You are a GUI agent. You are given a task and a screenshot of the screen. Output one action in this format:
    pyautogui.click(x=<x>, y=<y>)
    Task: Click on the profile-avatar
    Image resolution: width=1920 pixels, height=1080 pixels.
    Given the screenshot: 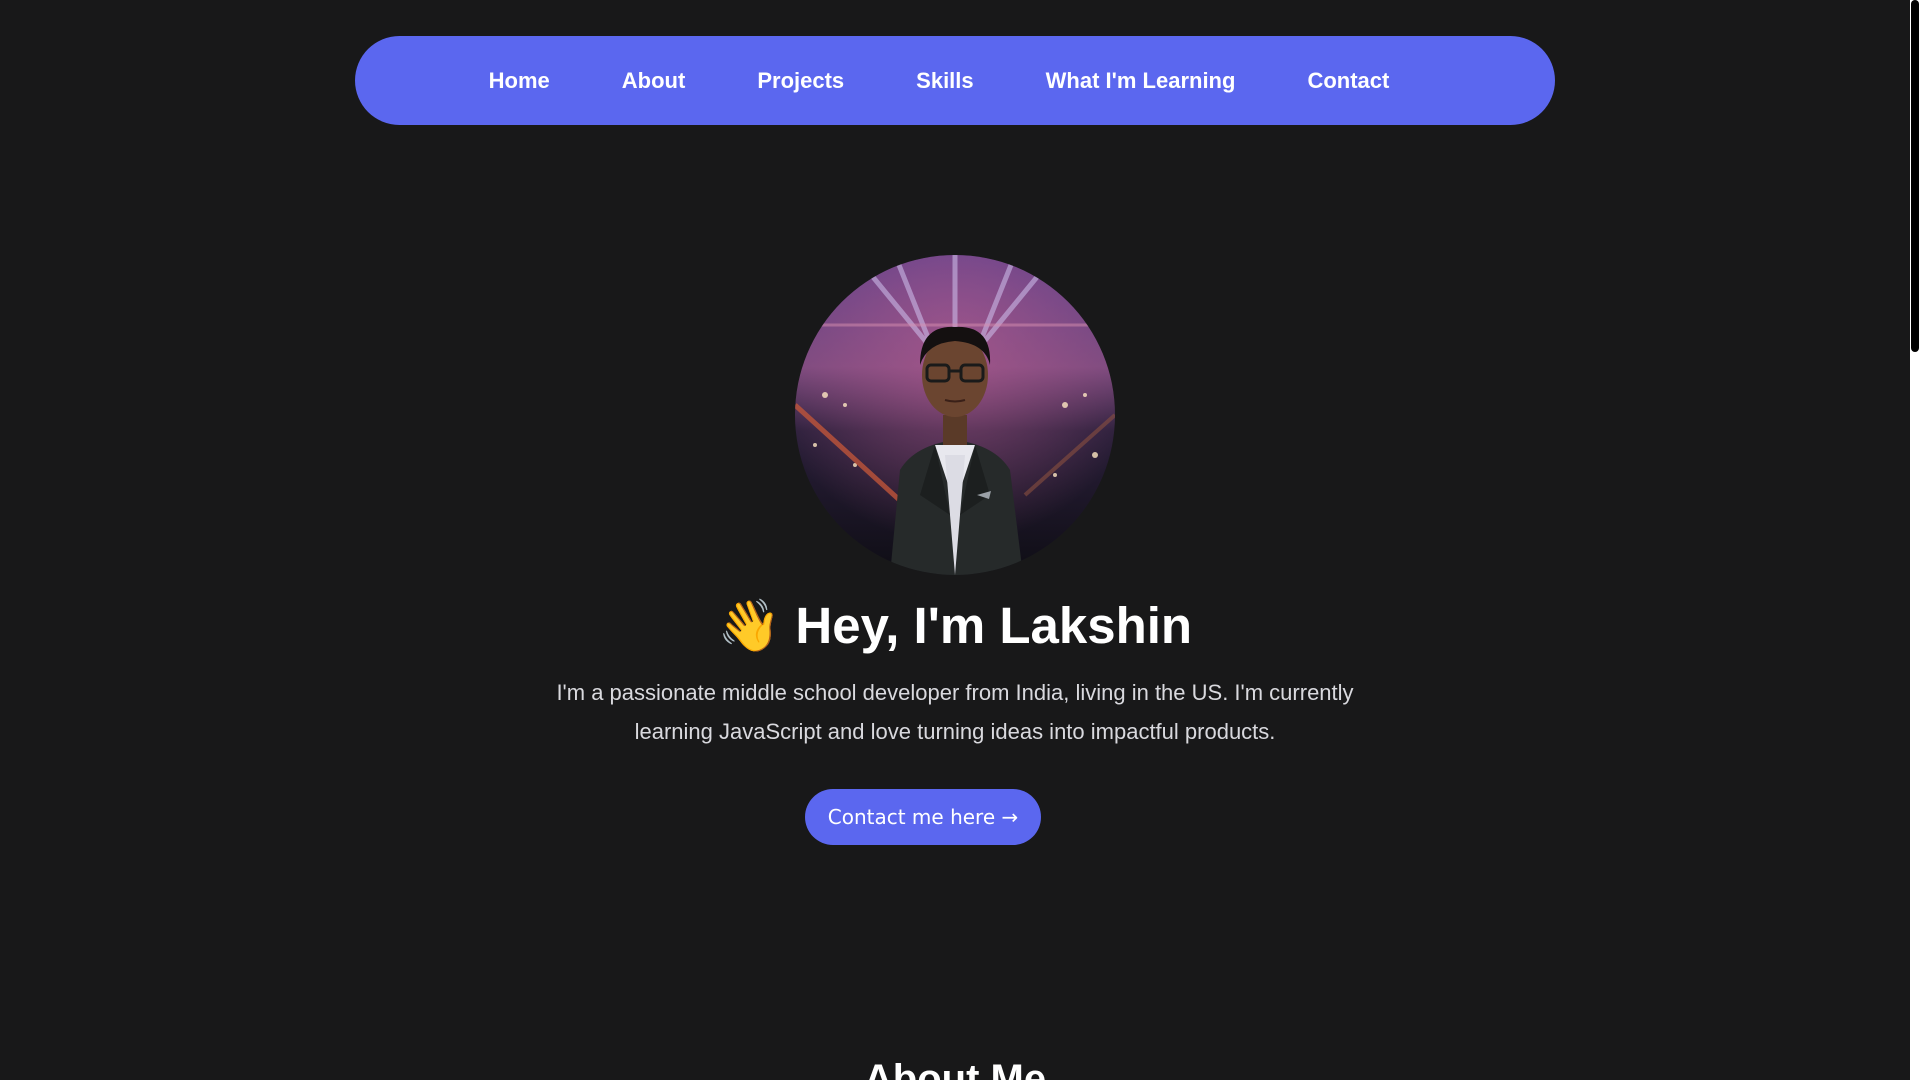 What is the action you would take?
    pyautogui.click(x=955, y=415)
    